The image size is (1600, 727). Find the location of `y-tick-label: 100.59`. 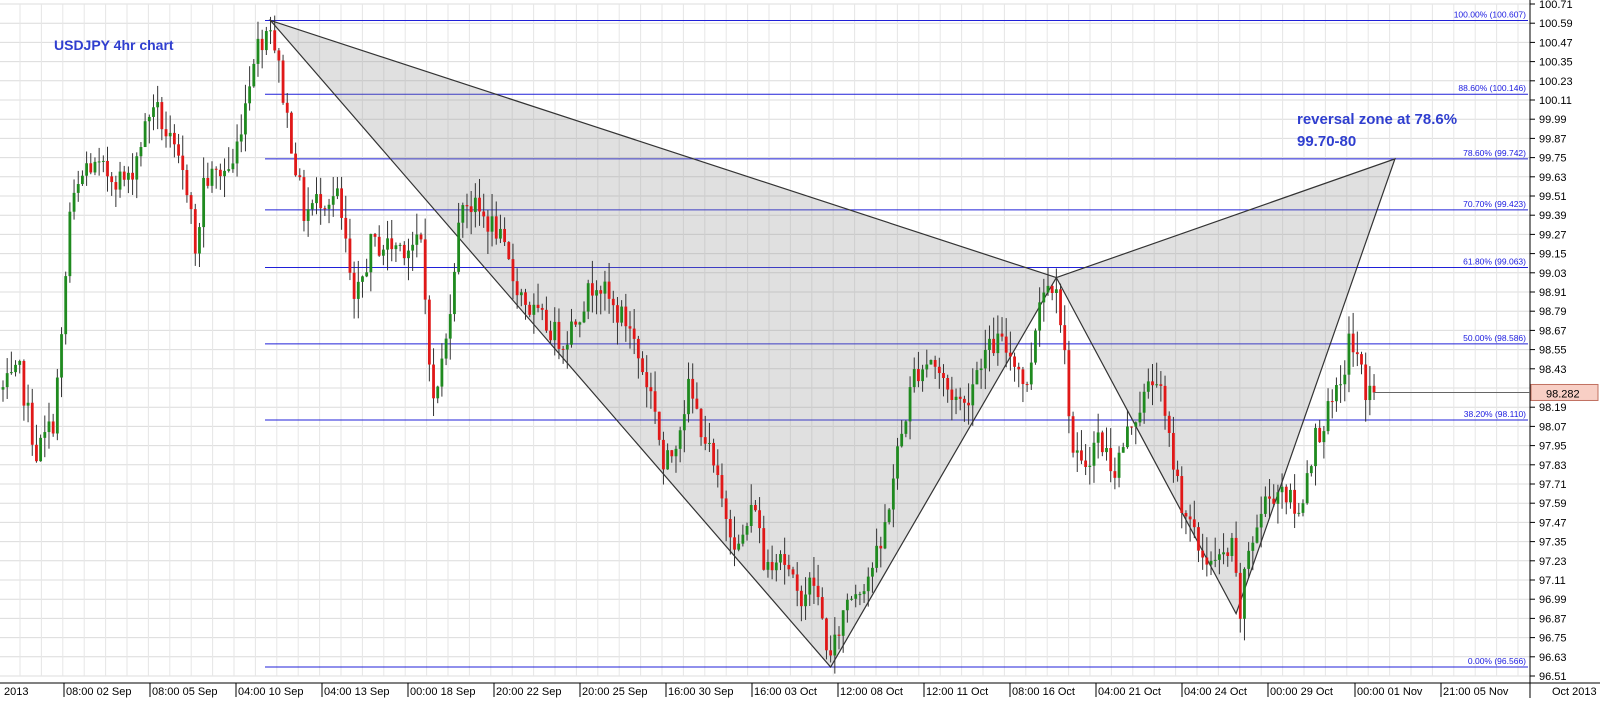

y-tick-label: 100.59 is located at coordinates (1556, 24).